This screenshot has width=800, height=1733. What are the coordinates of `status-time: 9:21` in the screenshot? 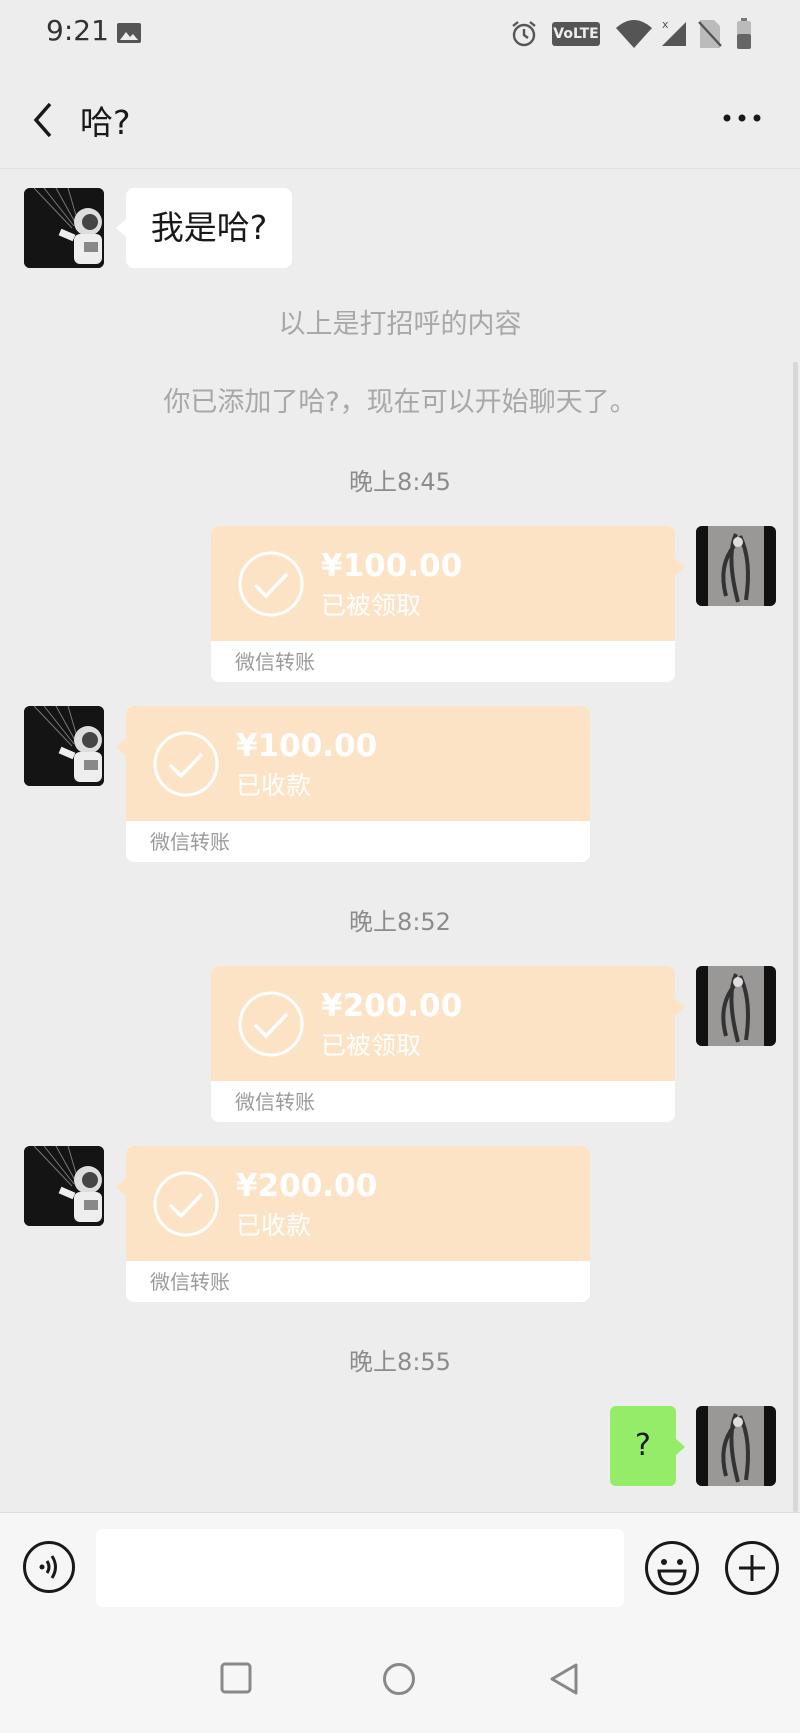 It's located at (77, 30).